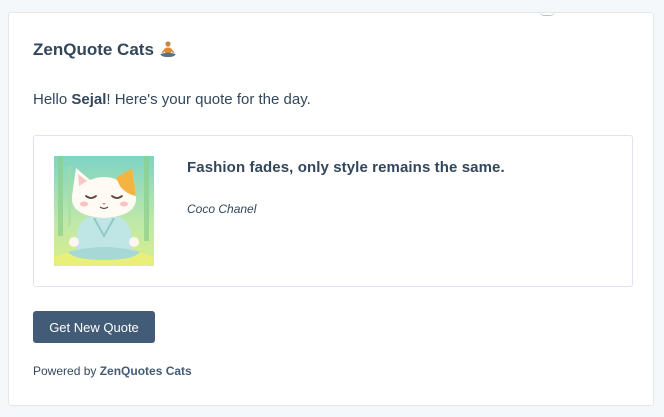  I want to click on user-name: Sejal, so click(89, 99).